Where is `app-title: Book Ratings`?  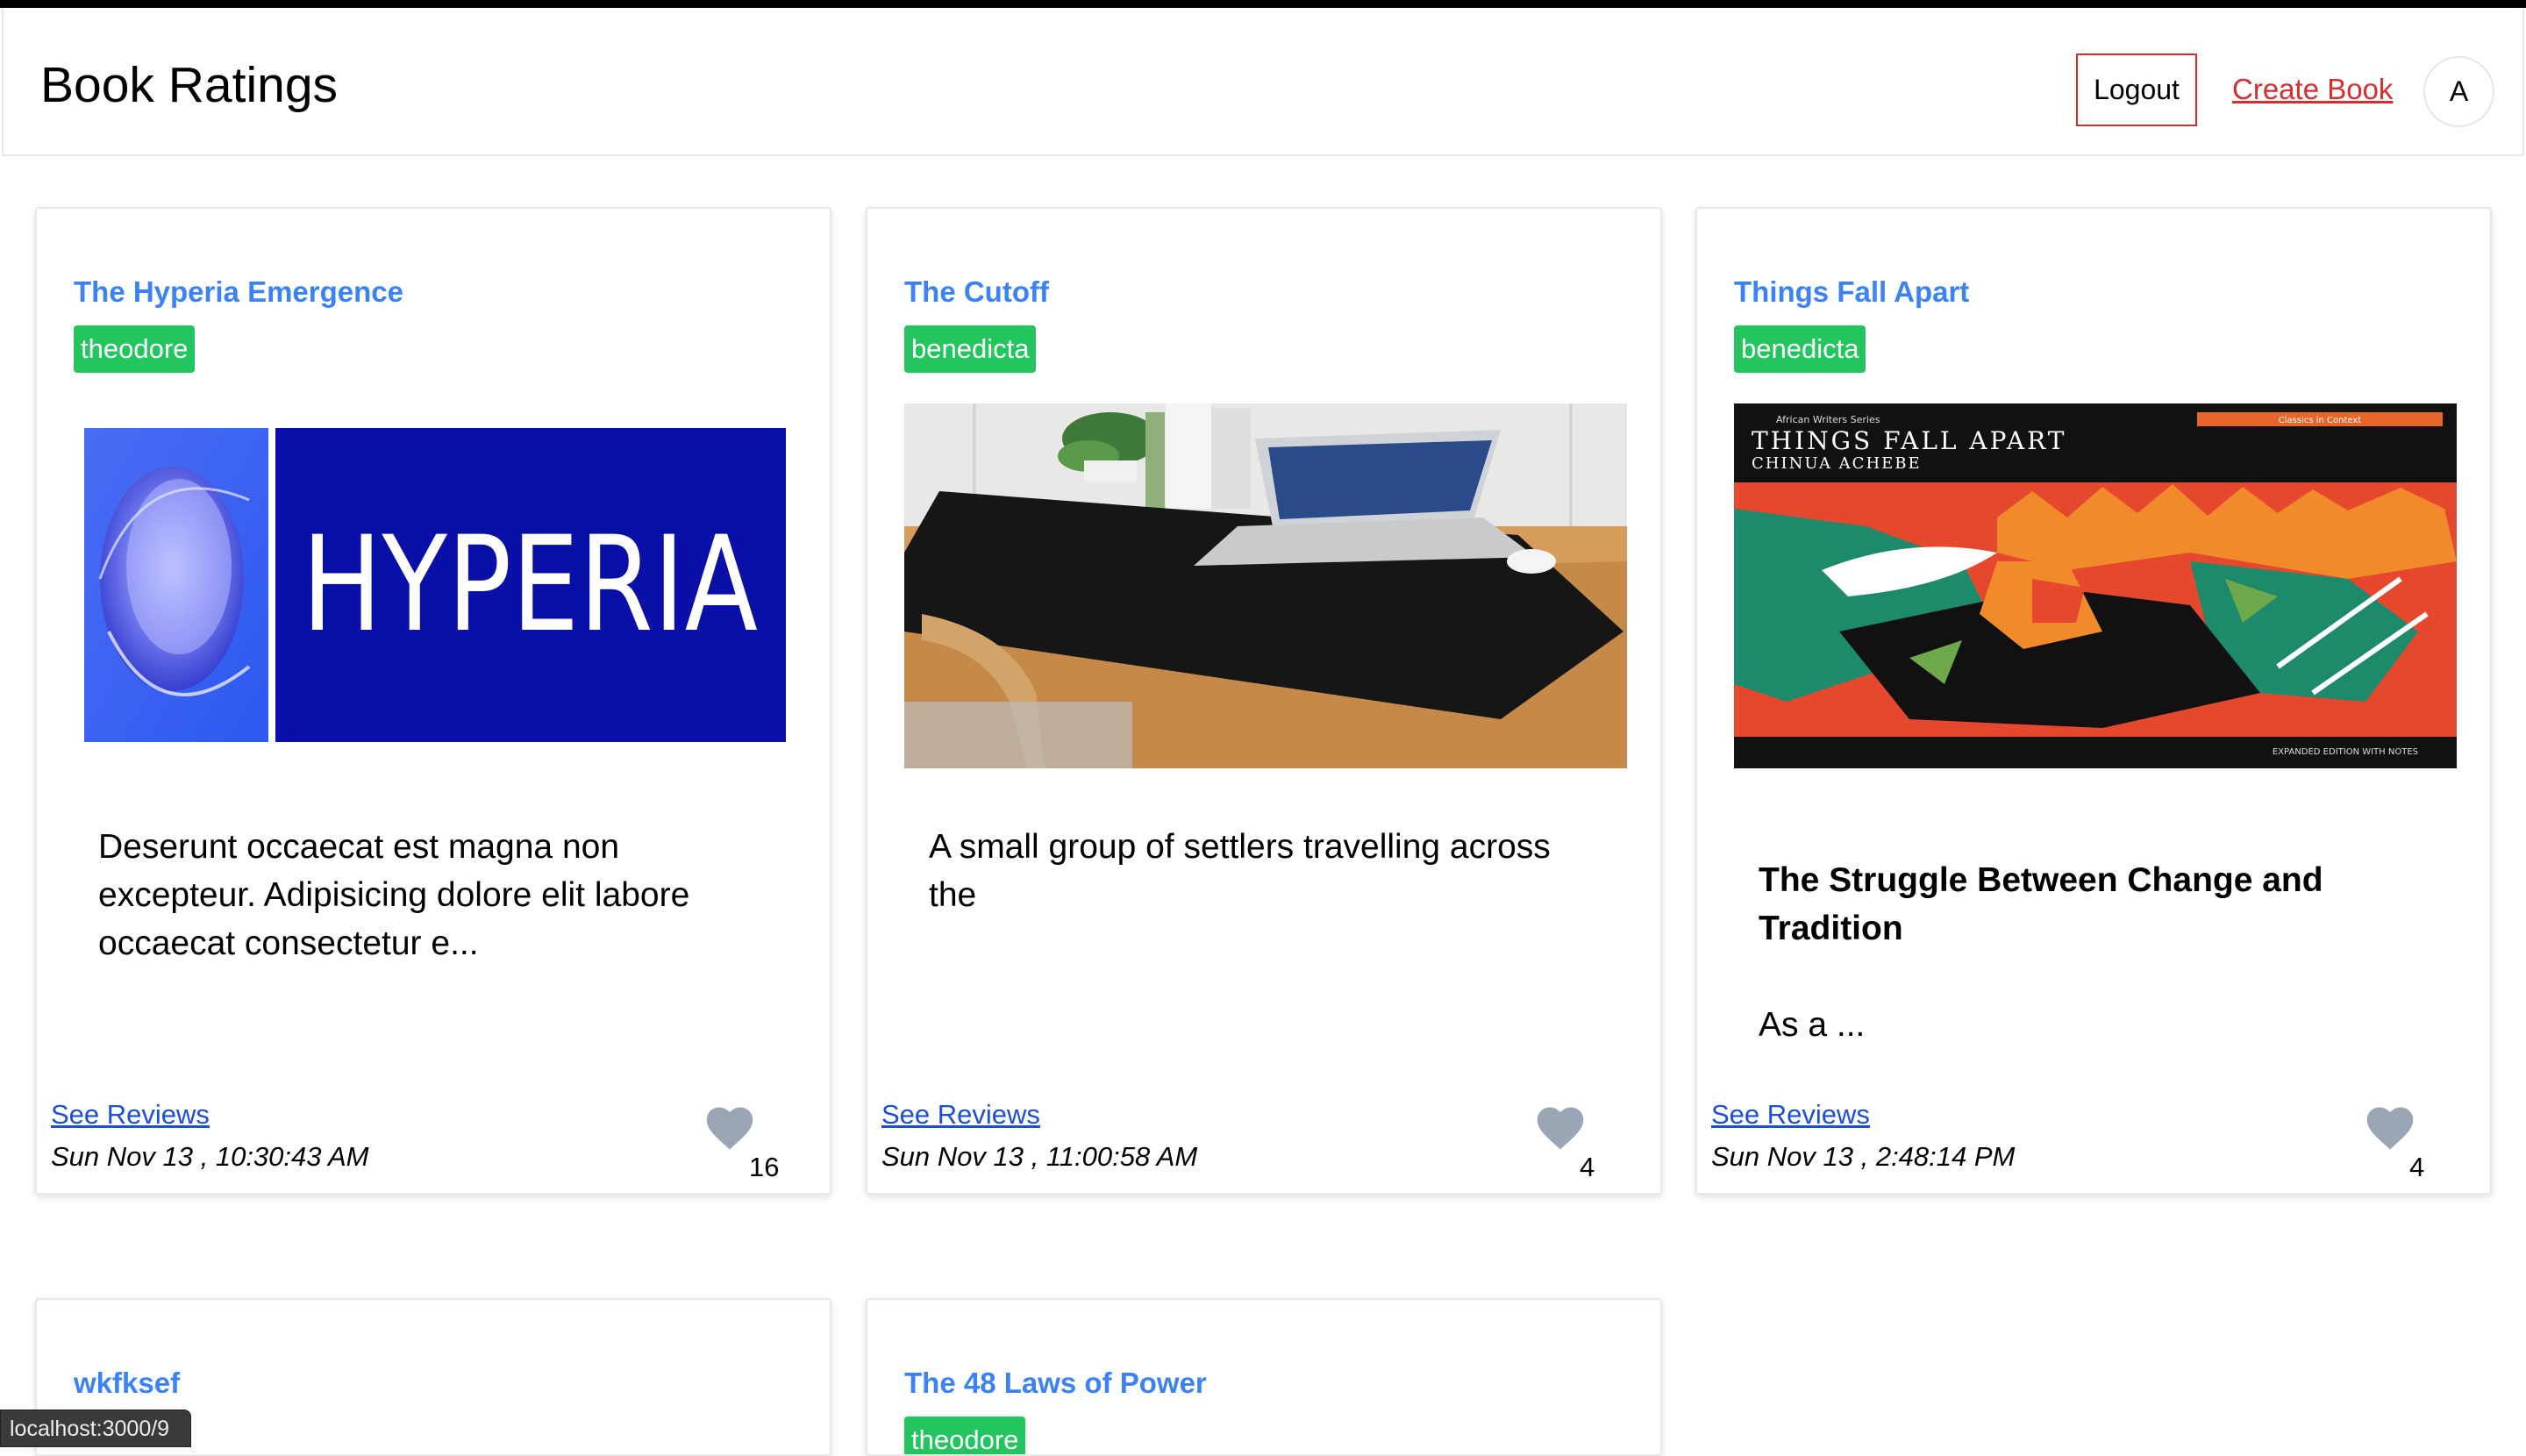
app-title: Book Ratings is located at coordinates (189, 85).